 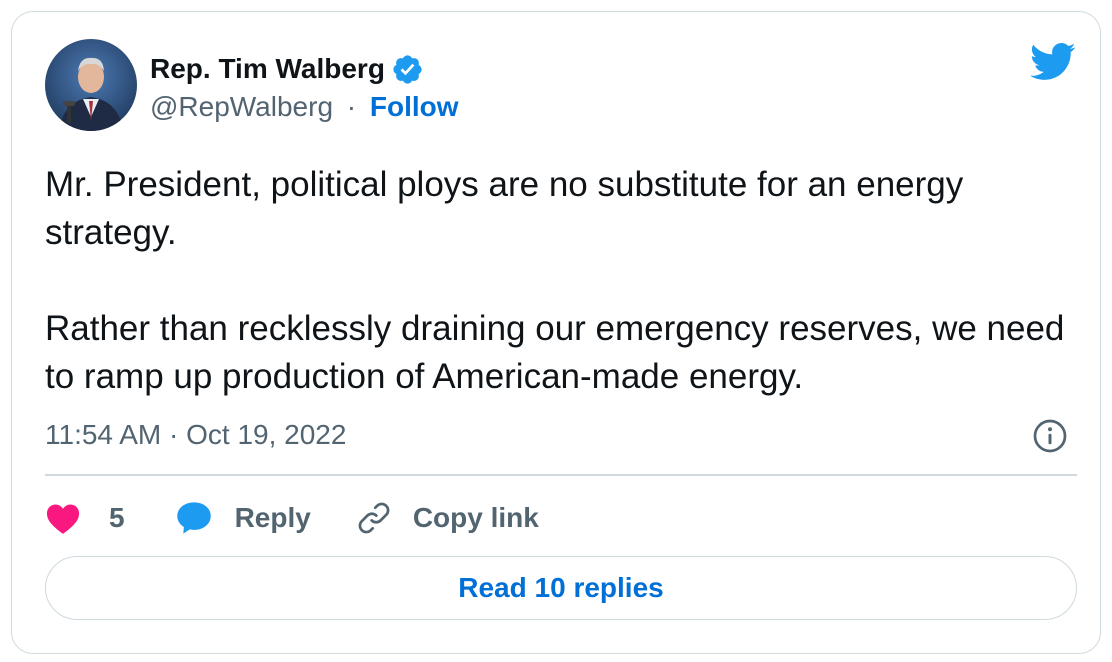 I want to click on twitter-bird-icon, so click(x=1053, y=62).